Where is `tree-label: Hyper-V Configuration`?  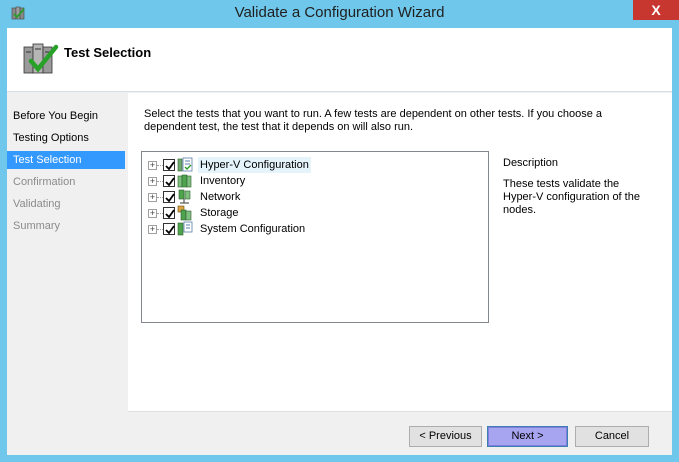 tree-label: Hyper-V Configuration is located at coordinates (254, 165).